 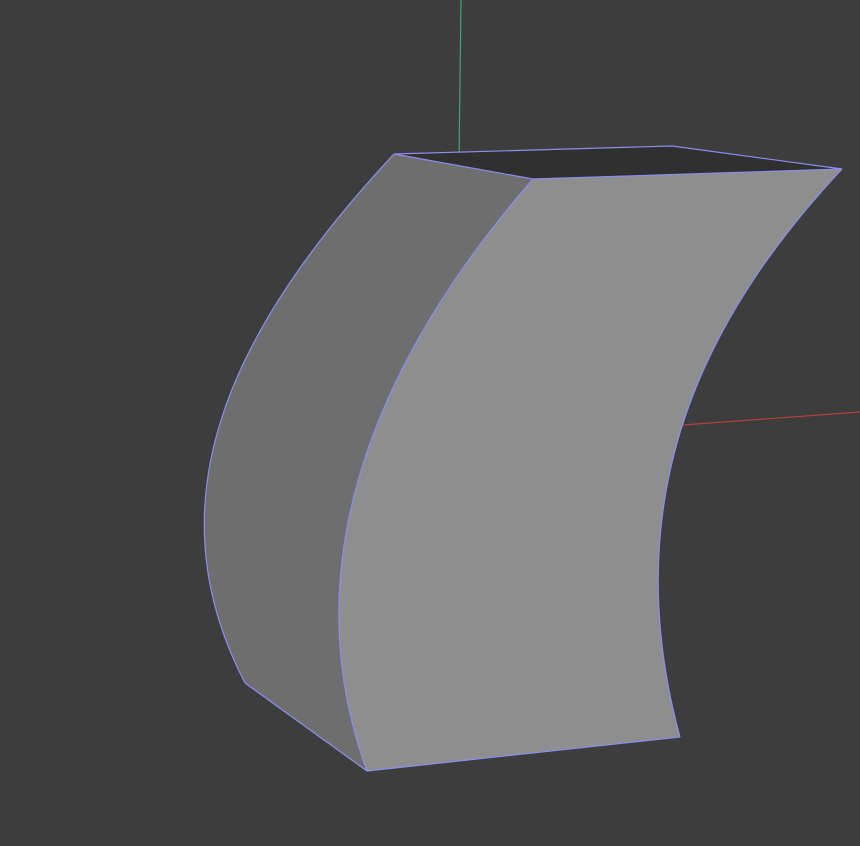 I want to click on y-axis-line, so click(x=460, y=81).